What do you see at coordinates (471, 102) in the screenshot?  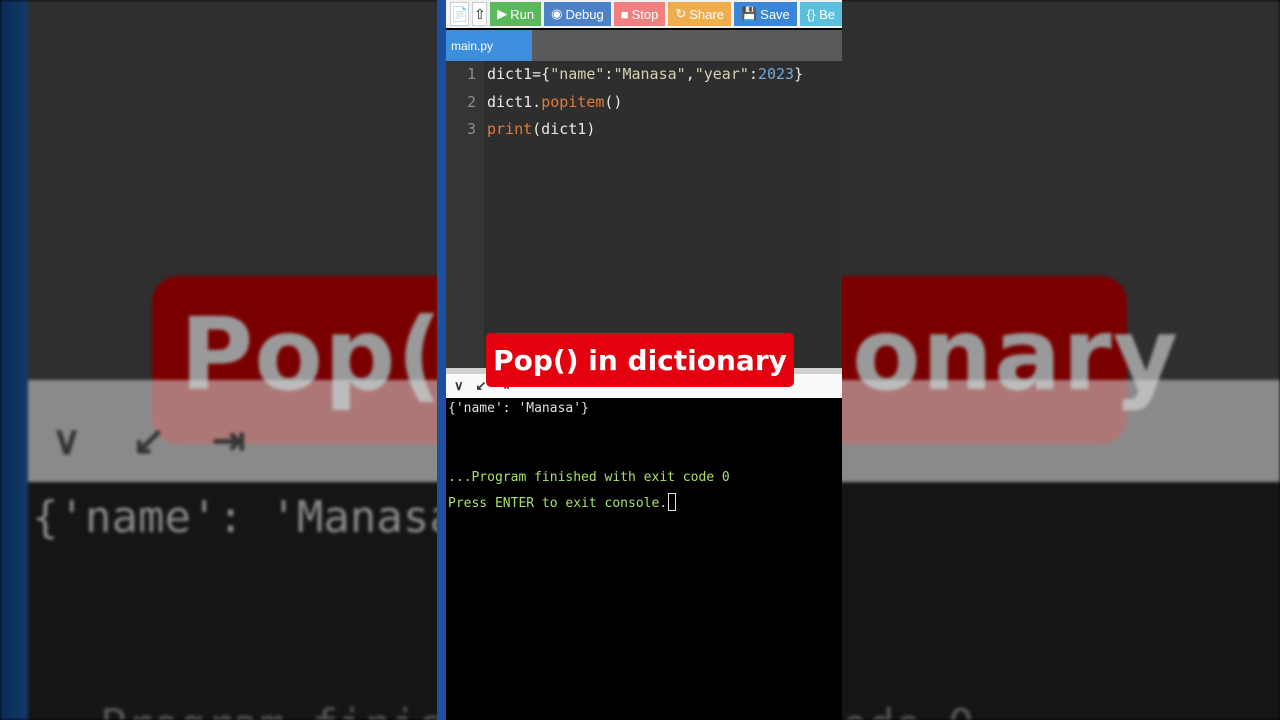 I see `line-number: 2` at bounding box center [471, 102].